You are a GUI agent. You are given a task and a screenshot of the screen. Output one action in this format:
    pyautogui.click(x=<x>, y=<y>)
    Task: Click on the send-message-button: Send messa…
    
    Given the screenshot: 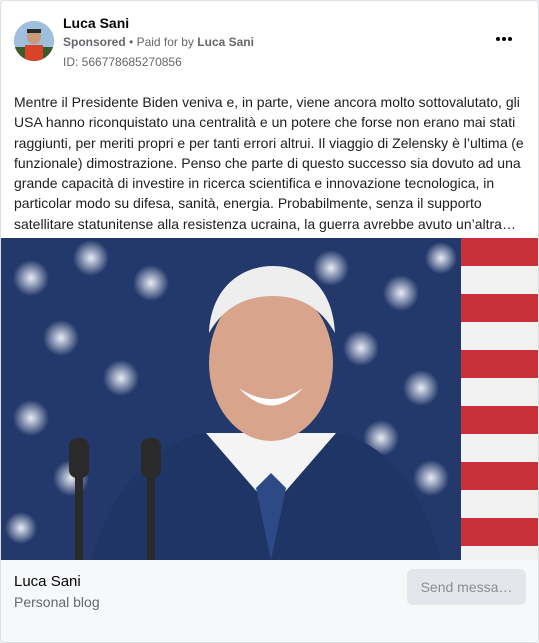 What is the action you would take?
    pyautogui.click(x=466, y=587)
    